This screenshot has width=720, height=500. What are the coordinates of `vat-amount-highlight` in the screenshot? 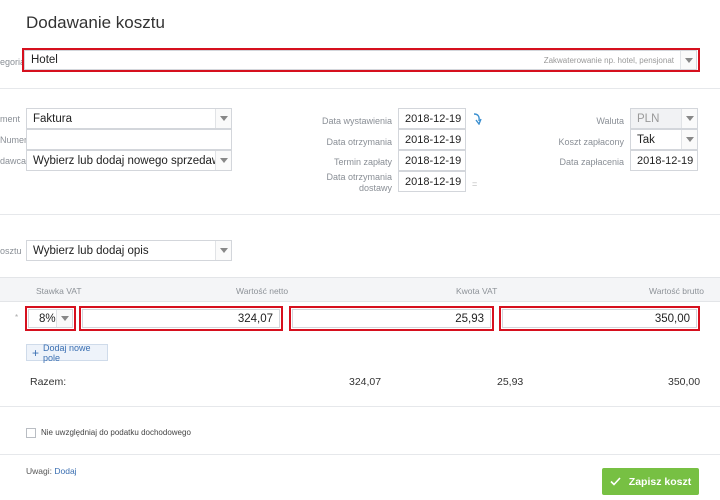 It's located at (391, 318).